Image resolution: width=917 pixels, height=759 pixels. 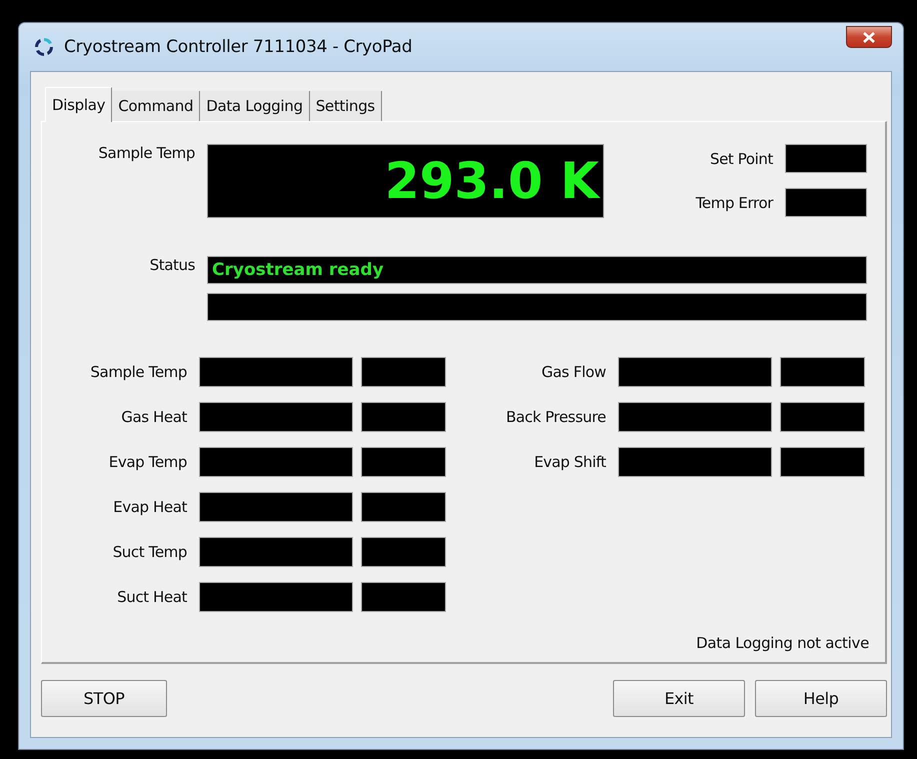 I want to click on dialog-button: Exit, so click(x=679, y=698).